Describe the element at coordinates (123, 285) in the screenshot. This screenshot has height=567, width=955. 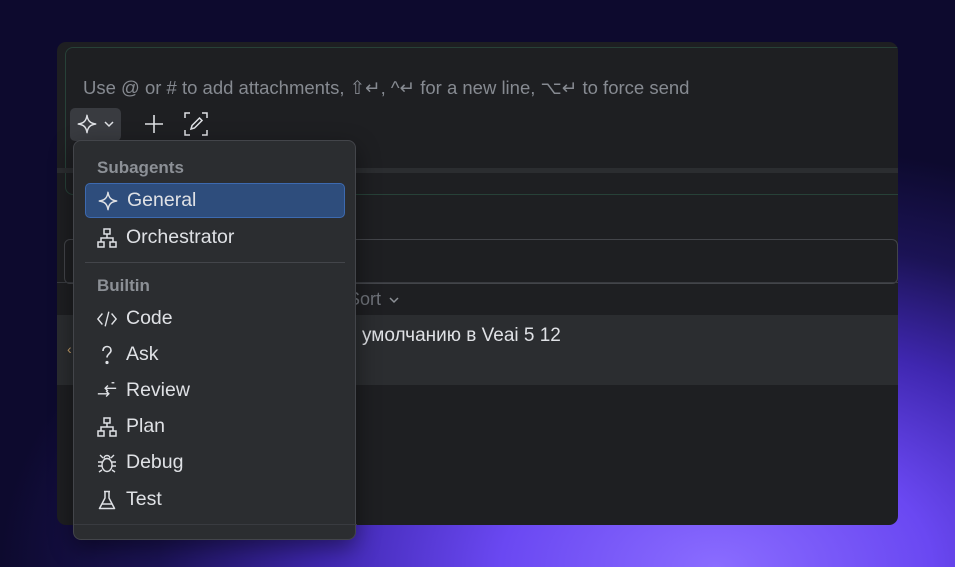
I see `section-title-builtin: Builtin` at that location.